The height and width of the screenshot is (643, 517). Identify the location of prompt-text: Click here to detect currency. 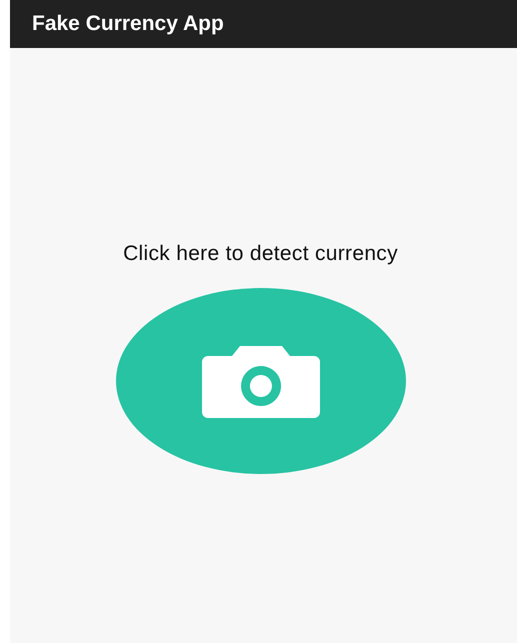
(260, 254).